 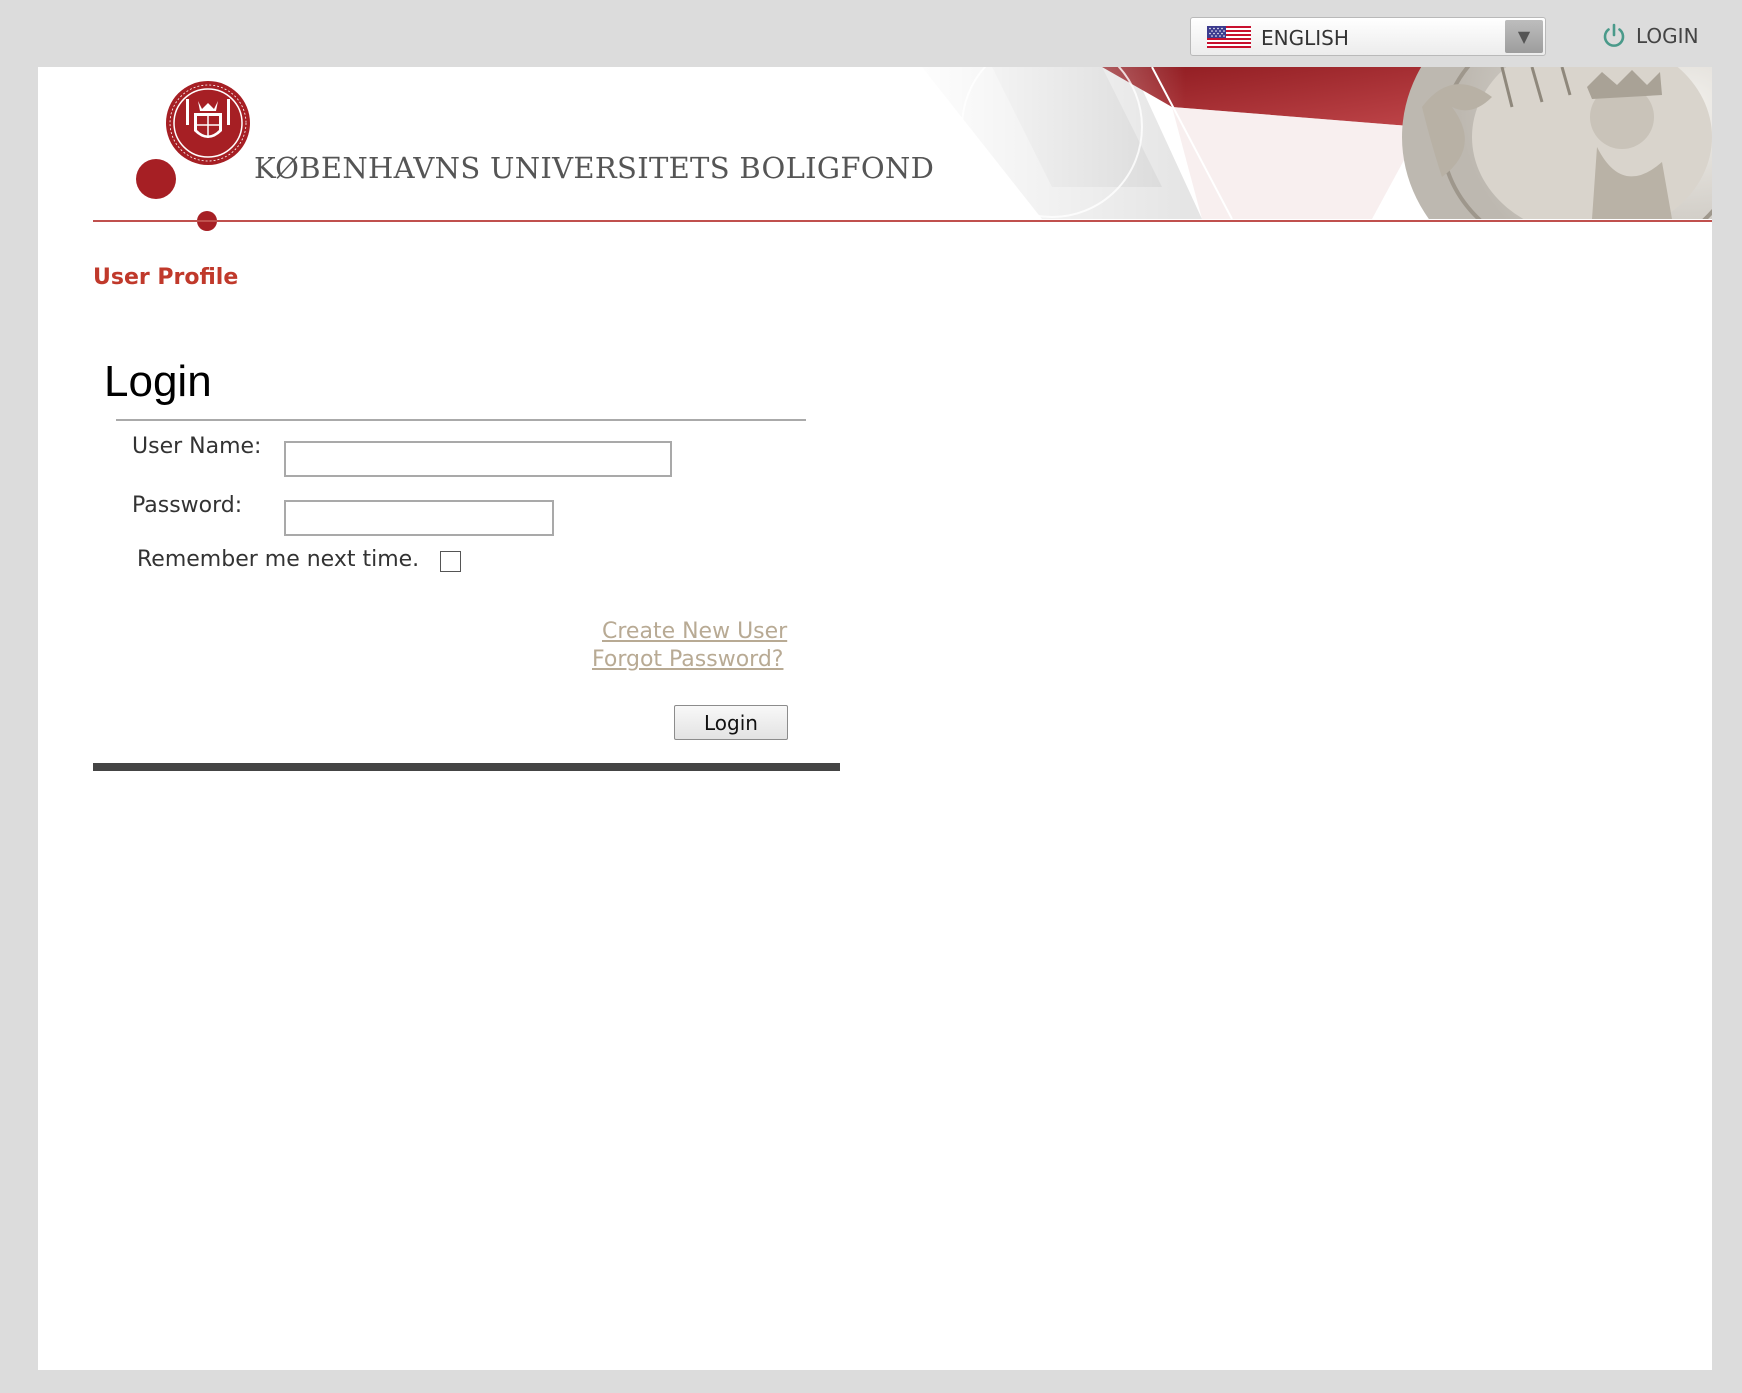 What do you see at coordinates (158, 381) in the screenshot?
I see `login-heading: Login` at bounding box center [158, 381].